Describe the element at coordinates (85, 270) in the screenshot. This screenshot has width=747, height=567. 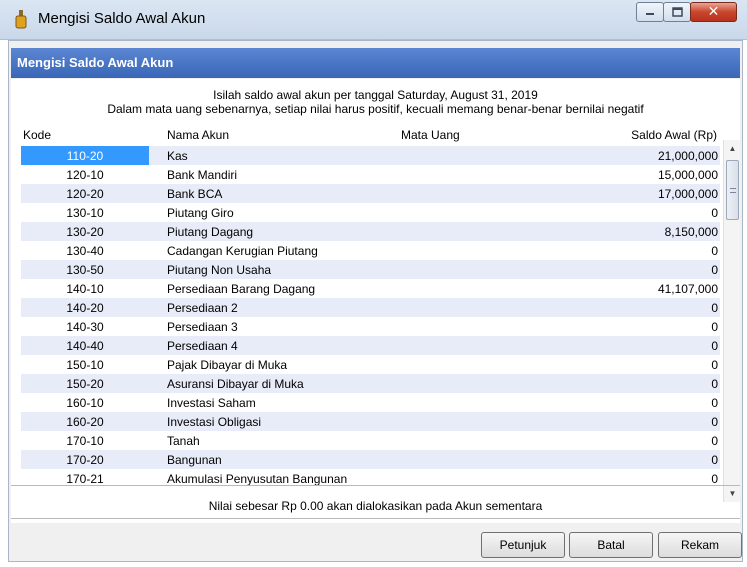
I see `account-code-cell: 130-50` at that location.